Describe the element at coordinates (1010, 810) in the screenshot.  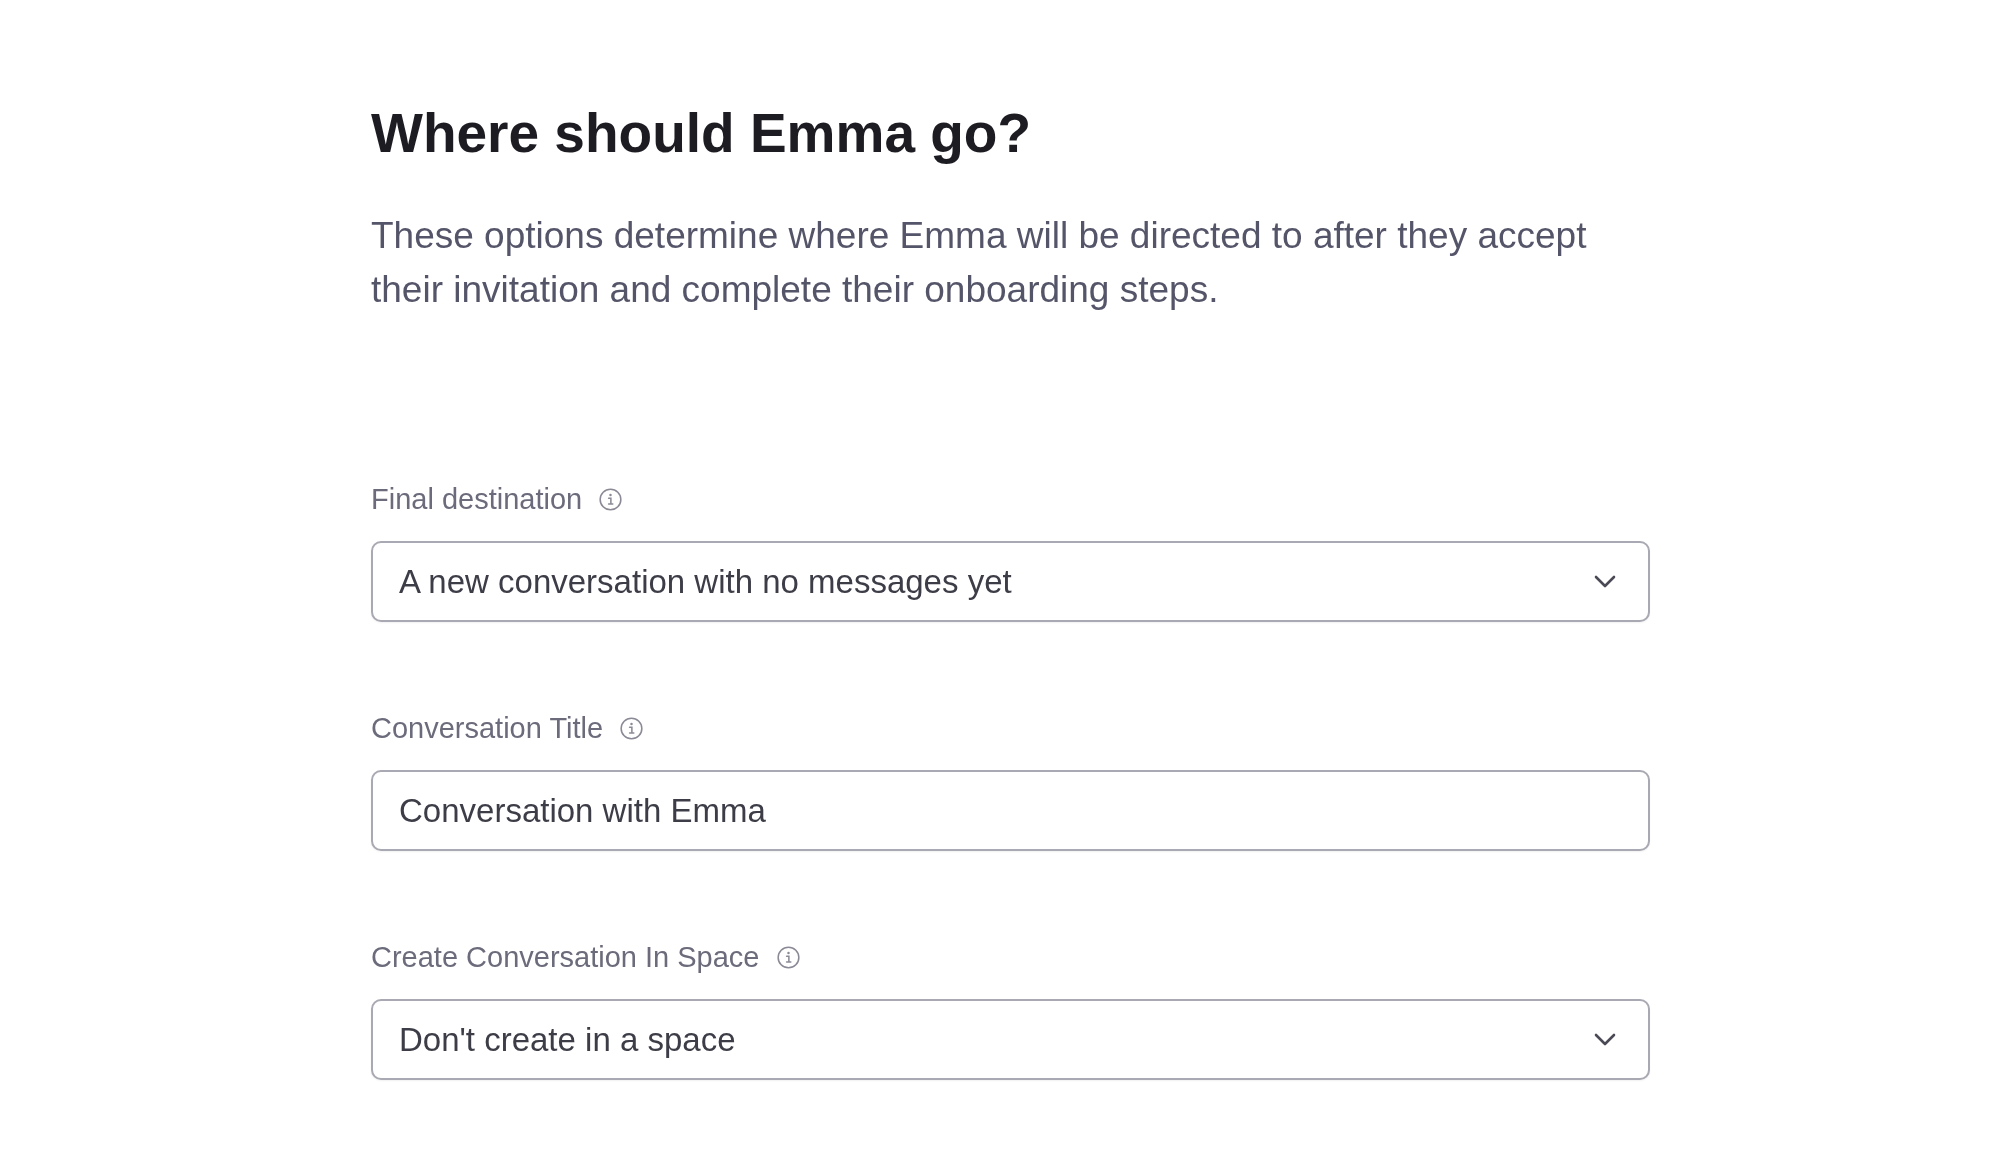
I see `text-field: Conversation with Emma` at that location.